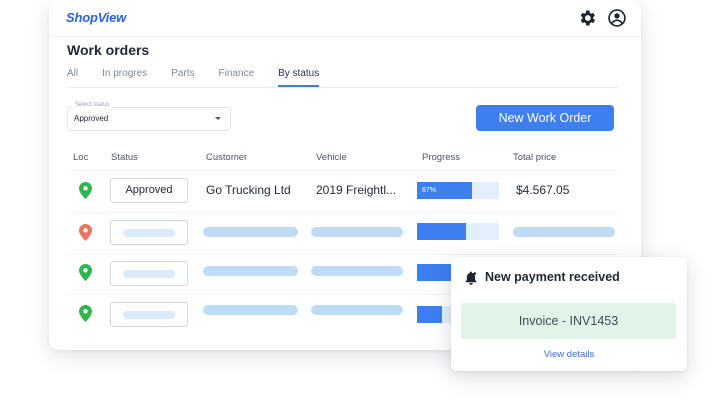 This screenshot has width=715, height=404. I want to click on tab-parts: Parts, so click(182, 77).